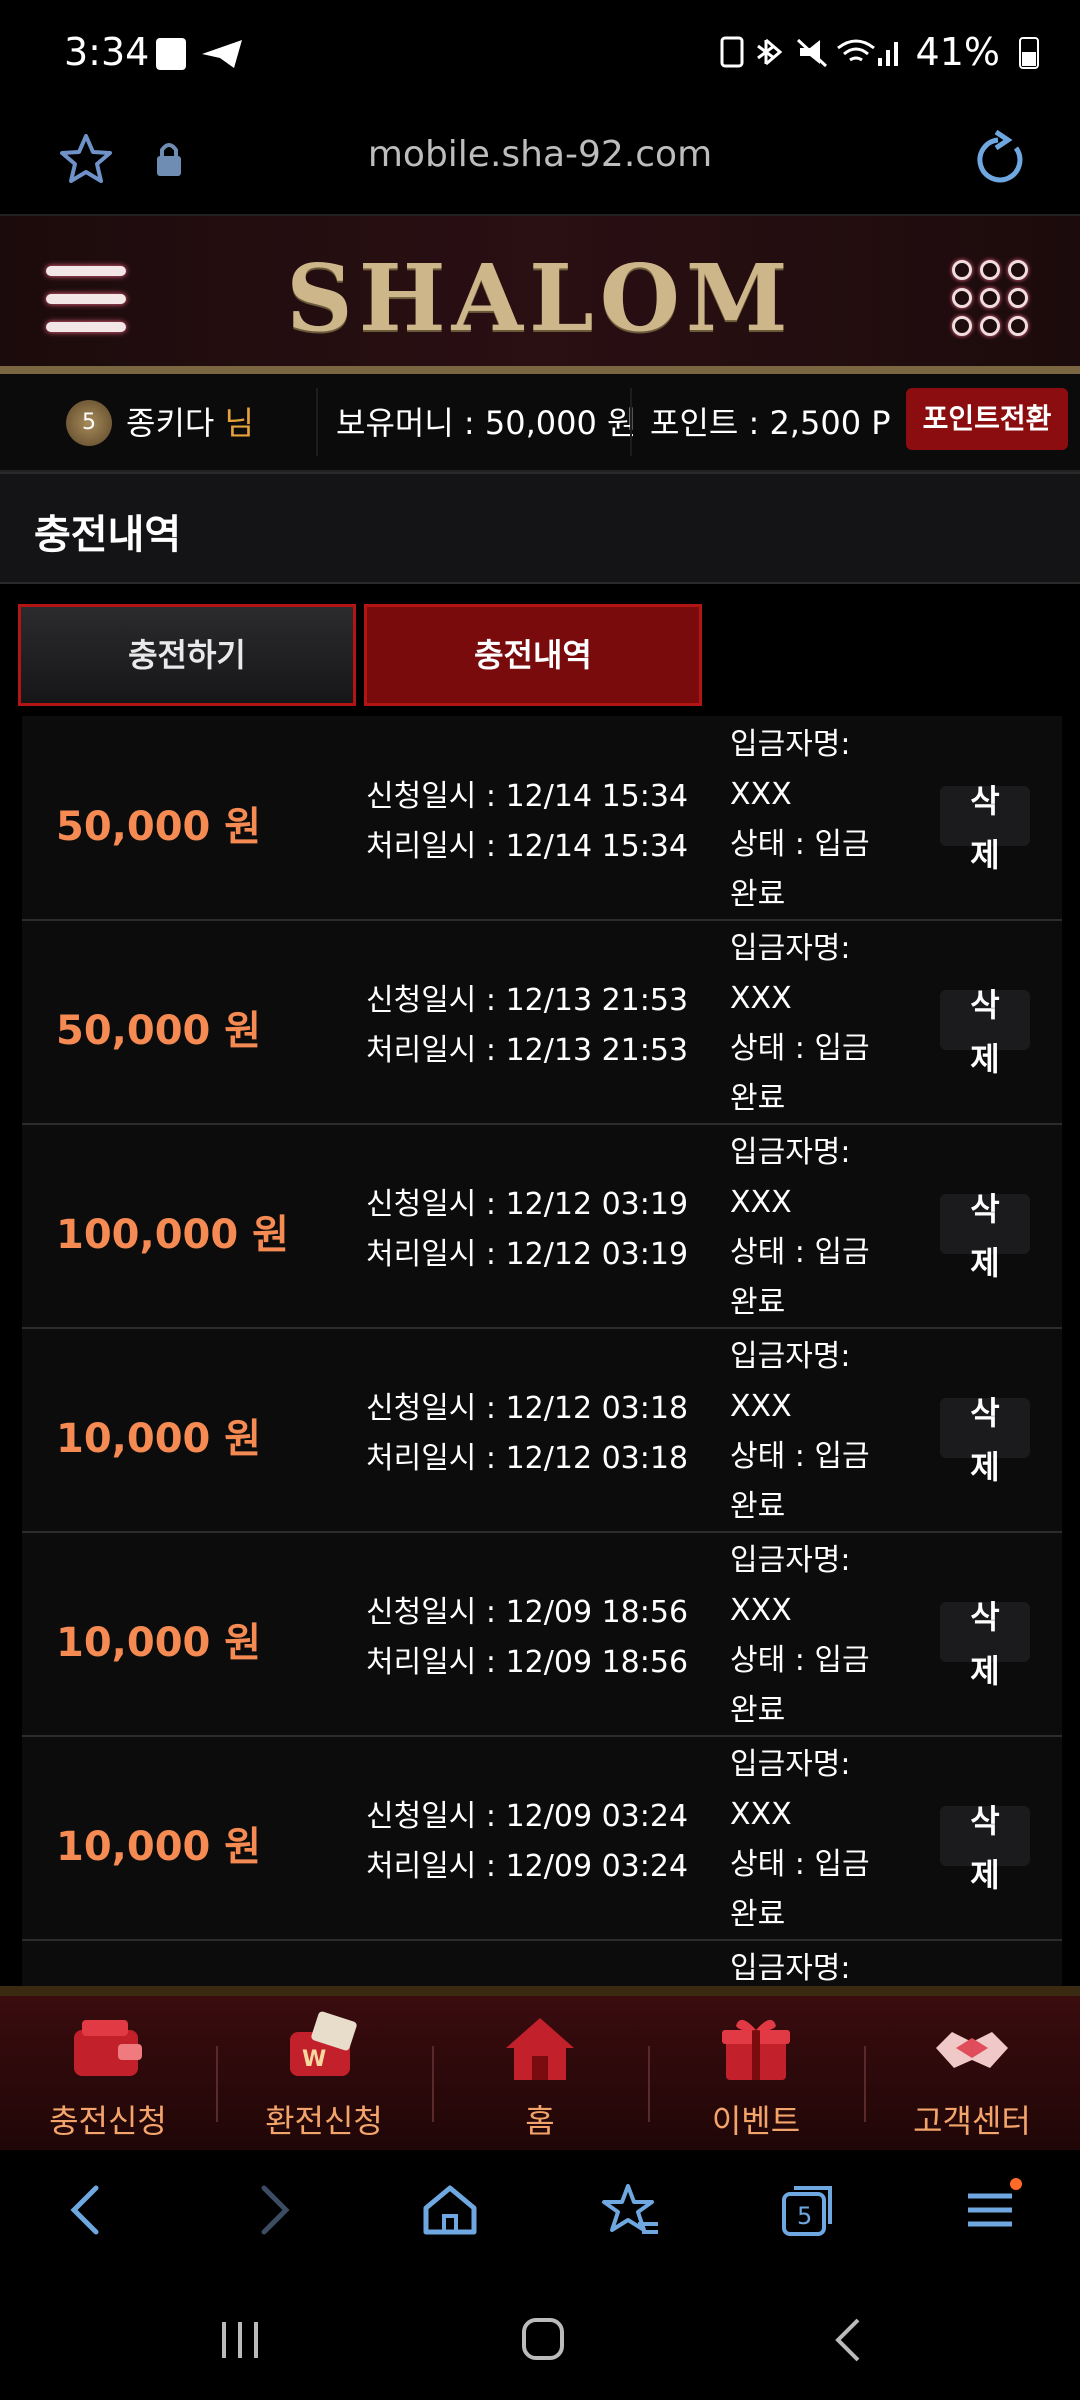 This screenshot has width=1080, height=2400. What do you see at coordinates (108, 2071) in the screenshot?
I see `nav-charge-request: 충전신청` at bounding box center [108, 2071].